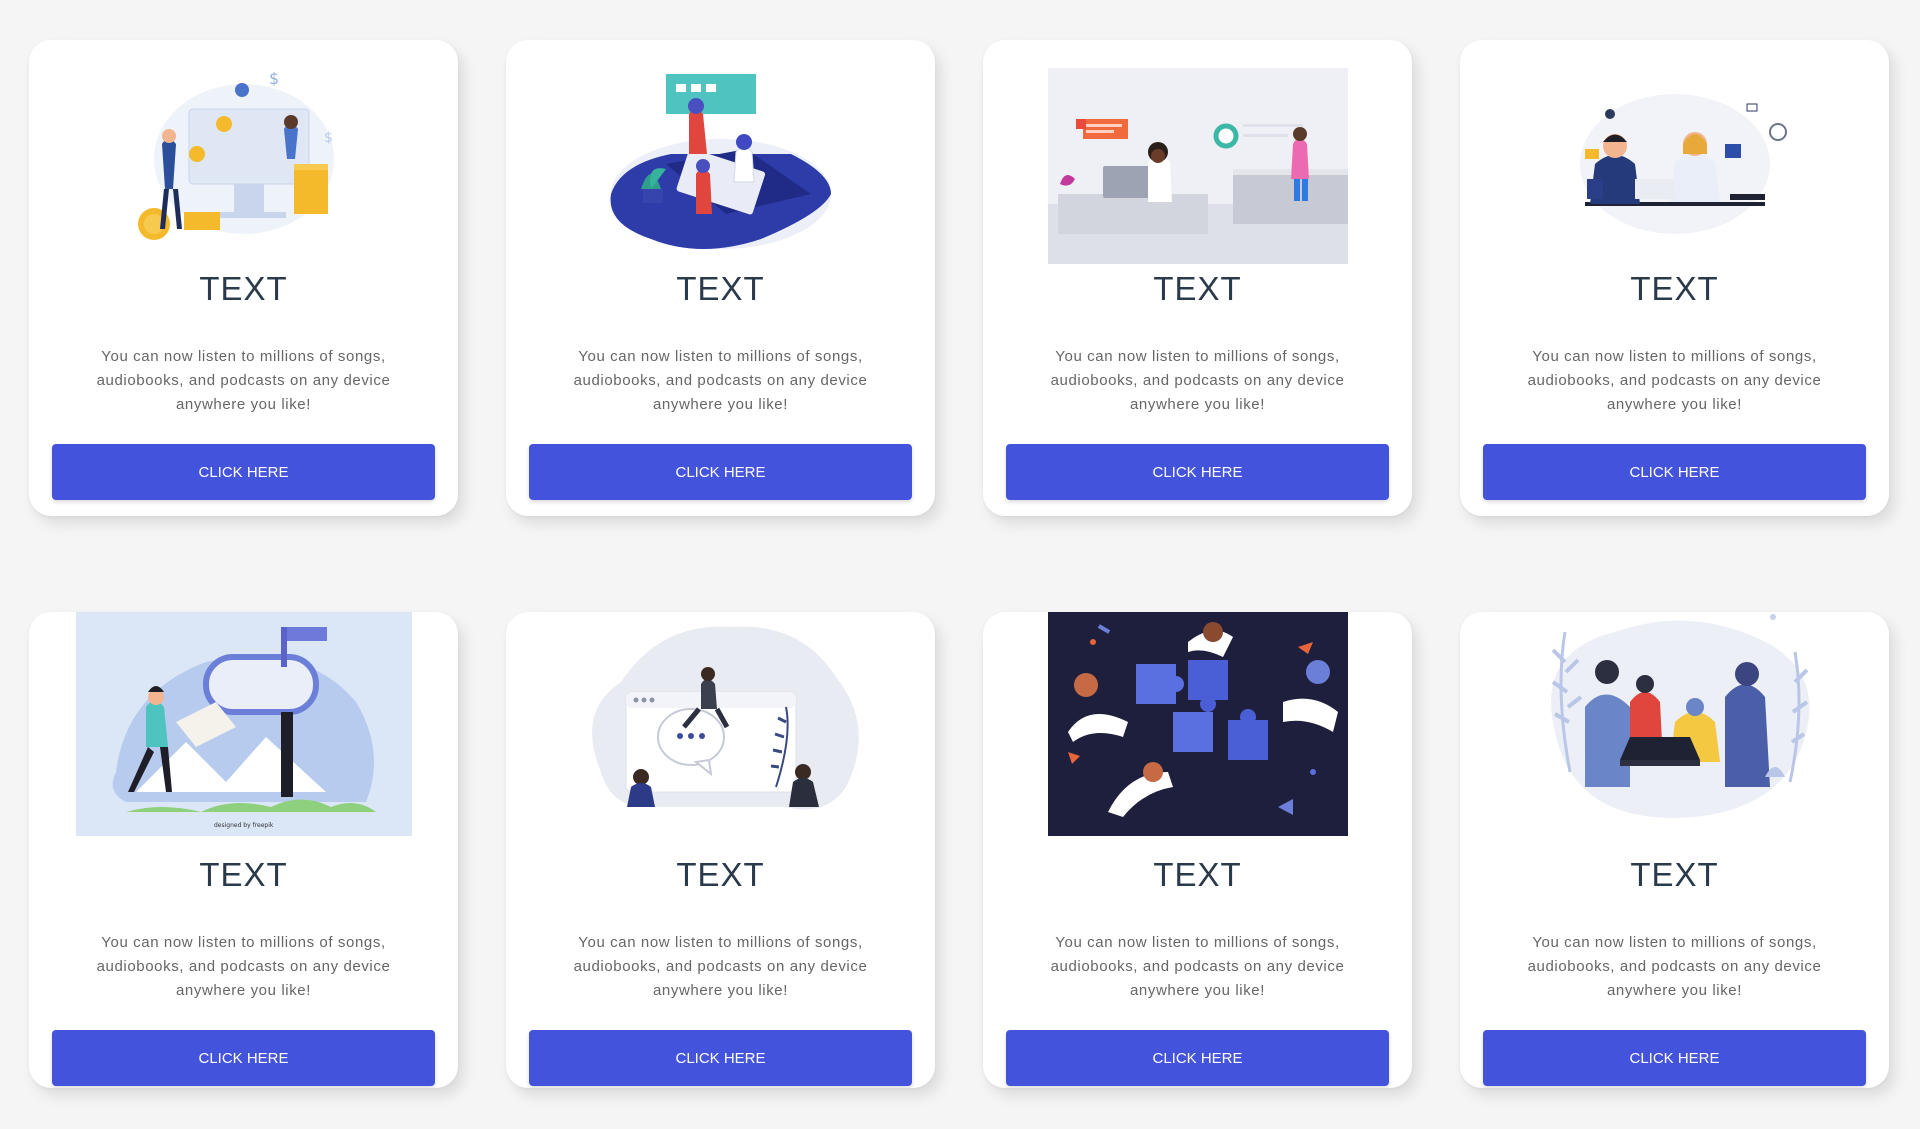  I want to click on svg-text: designed by freepik, so click(244, 825).